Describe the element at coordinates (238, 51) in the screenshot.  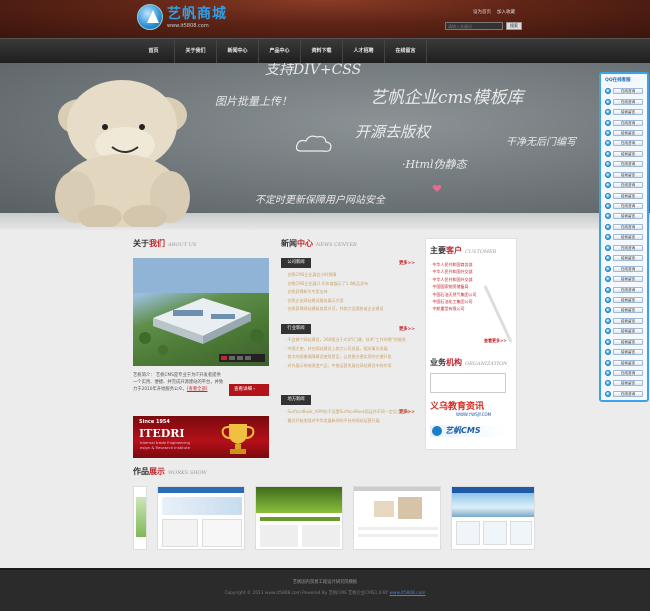
I see `nav-item-news: 新闻中心` at that location.